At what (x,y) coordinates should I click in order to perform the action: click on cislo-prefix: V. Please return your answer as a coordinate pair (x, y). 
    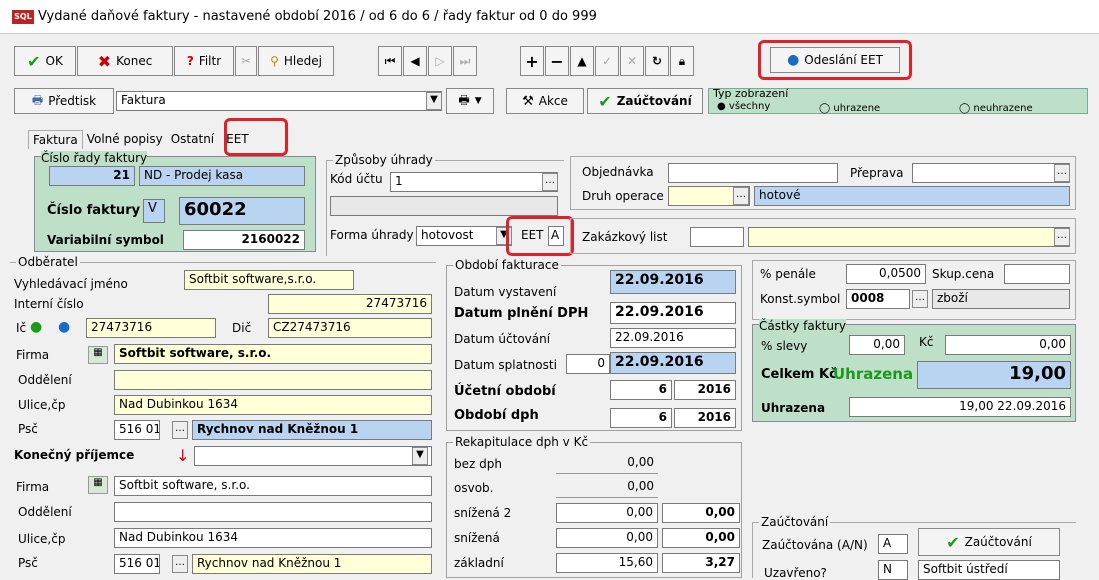
    Looking at the image, I should click on (154, 211).